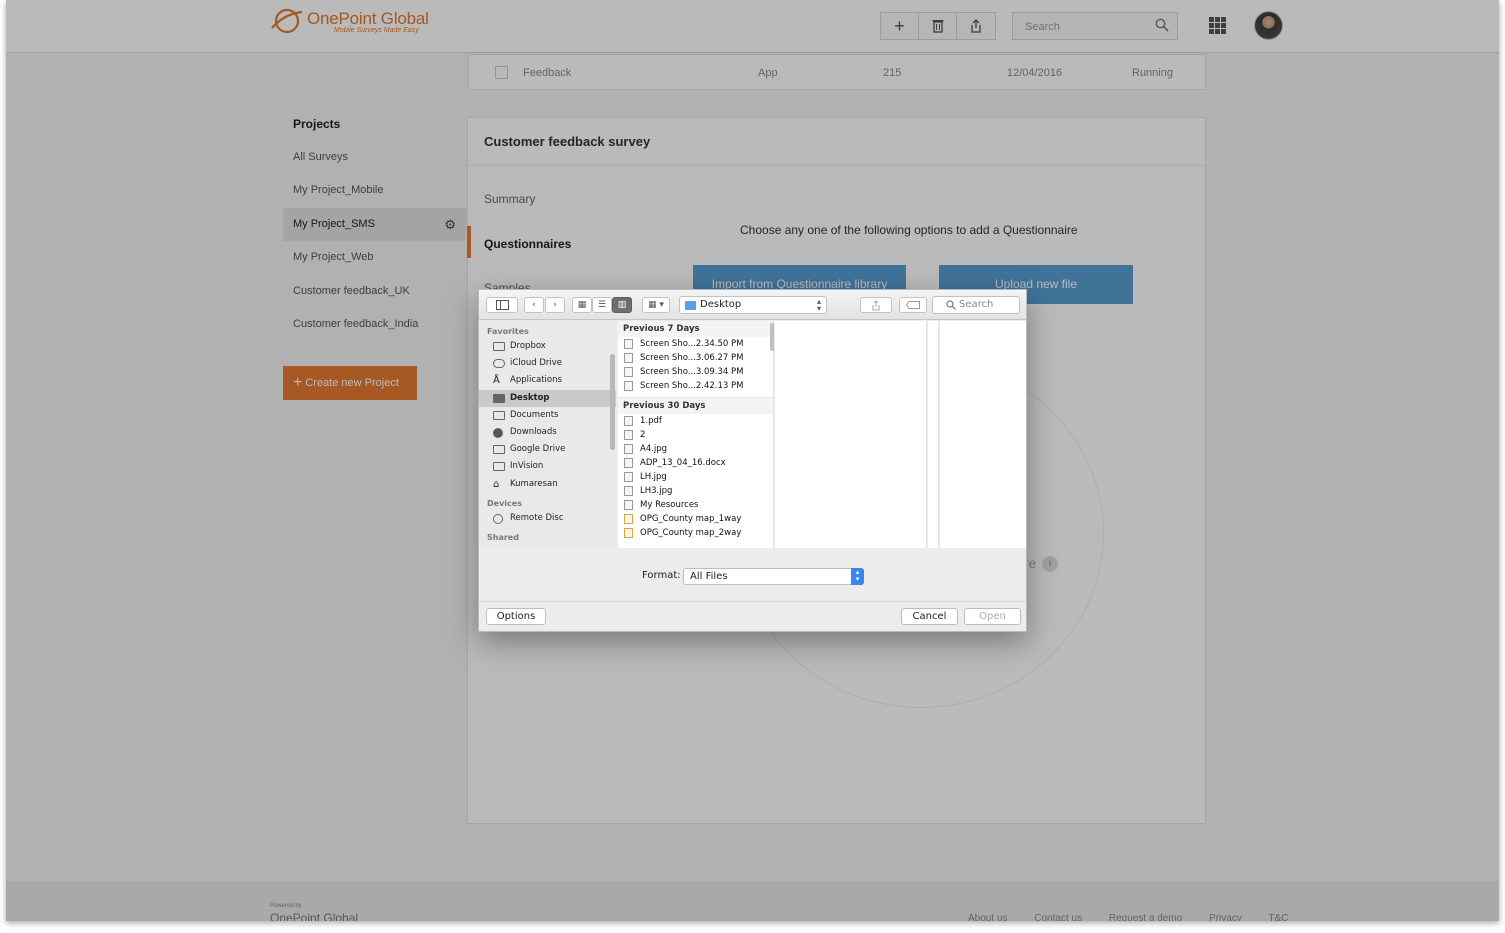  I want to click on column-view-button: ▥, so click(622, 305).